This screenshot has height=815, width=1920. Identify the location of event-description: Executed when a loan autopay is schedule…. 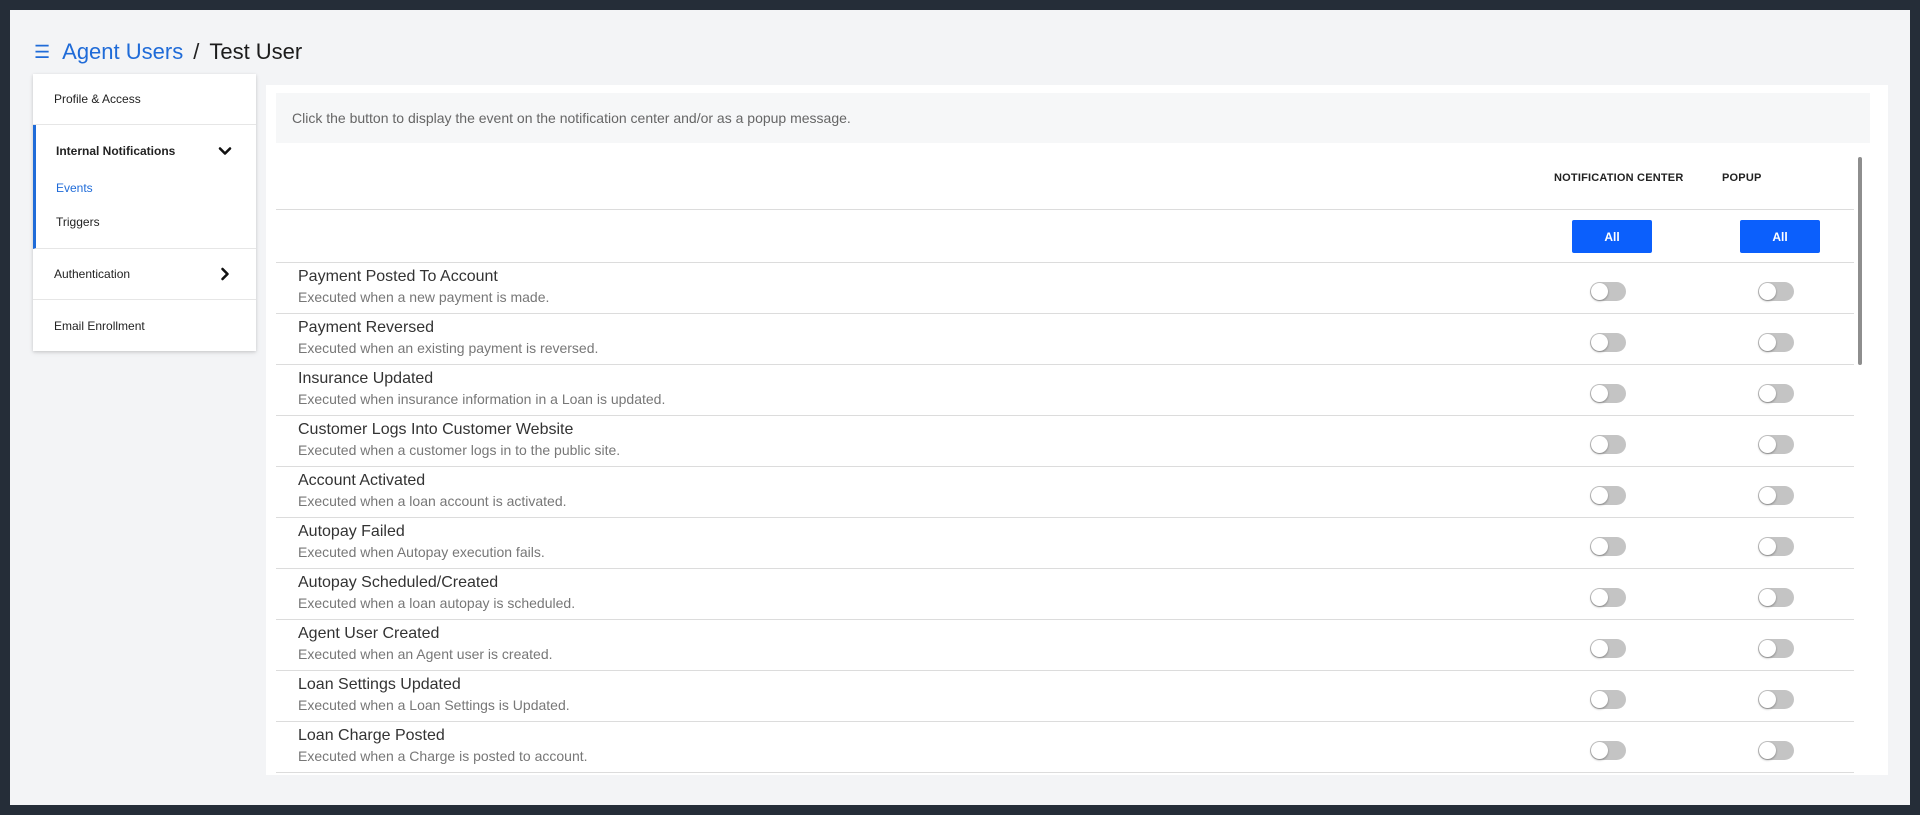
(437, 603).